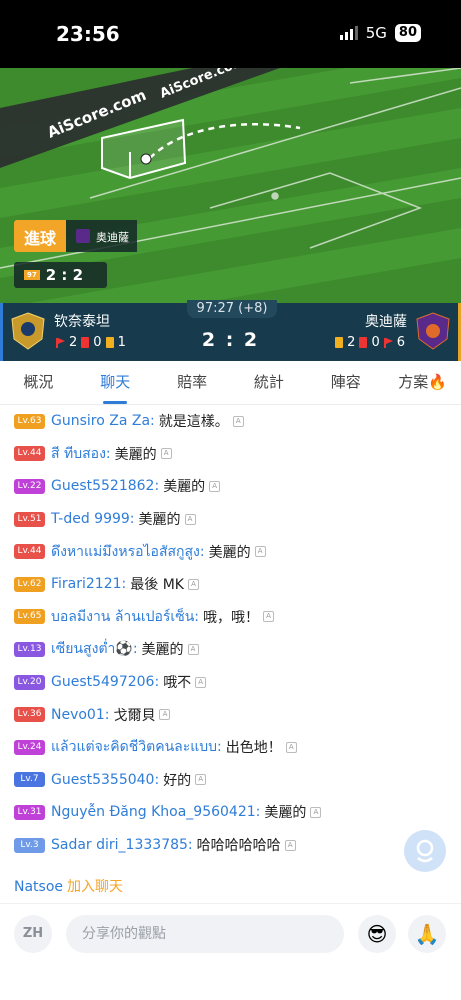 This screenshot has width=461, height=1000. Describe the element at coordinates (88, 584) in the screenshot. I see `chat-username: Firari2121:` at that location.